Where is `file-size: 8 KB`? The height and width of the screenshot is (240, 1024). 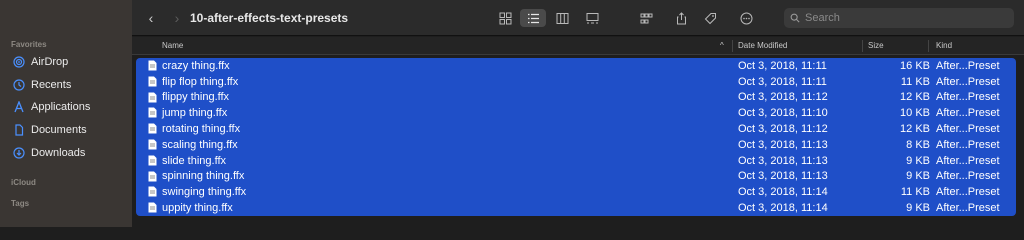 file-size: 8 KB is located at coordinates (918, 144).